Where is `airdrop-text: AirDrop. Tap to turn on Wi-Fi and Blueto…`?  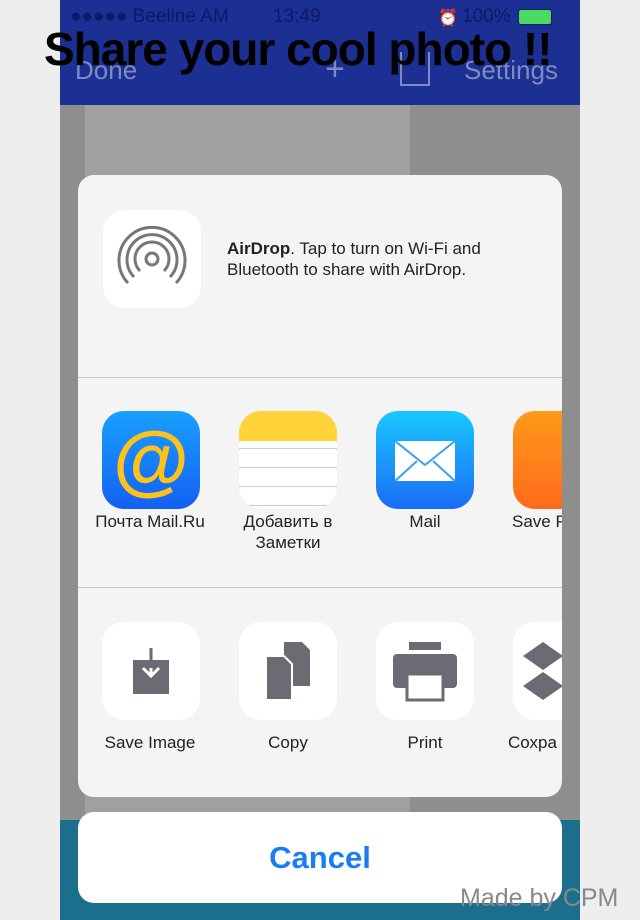
airdrop-text: AirDrop. Tap to turn on Wi-Fi and Blueto… is located at coordinates (377, 259).